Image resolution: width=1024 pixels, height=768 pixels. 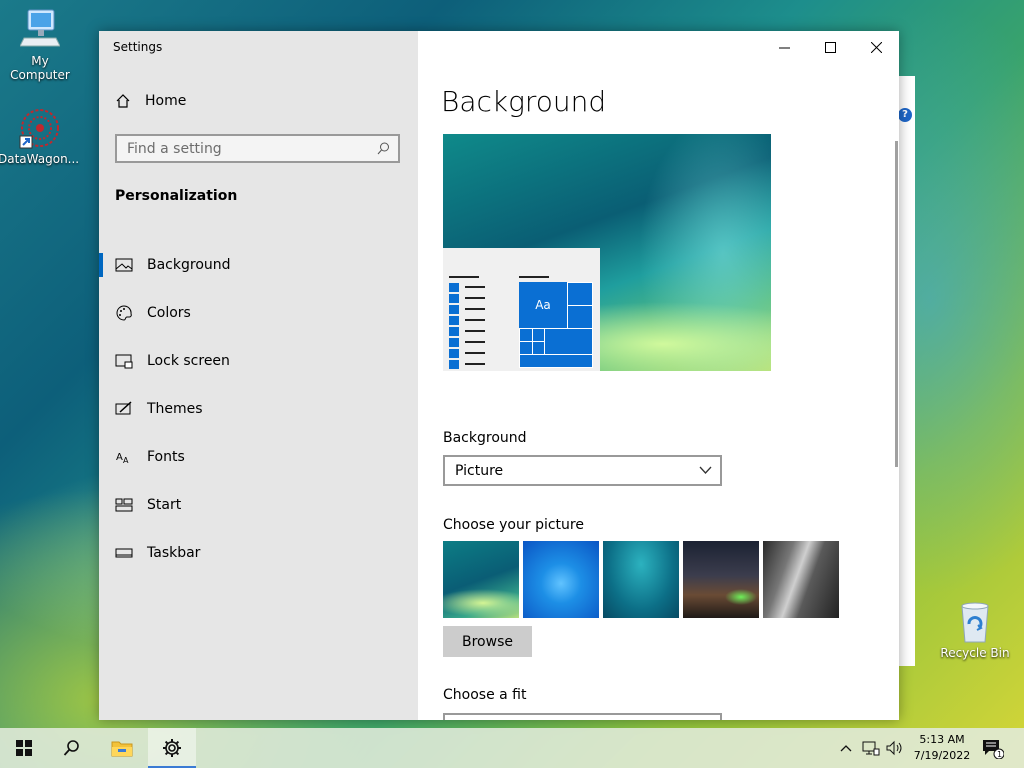 What do you see at coordinates (188, 361) in the screenshot?
I see `nav-item-label: Lock screen` at bounding box center [188, 361].